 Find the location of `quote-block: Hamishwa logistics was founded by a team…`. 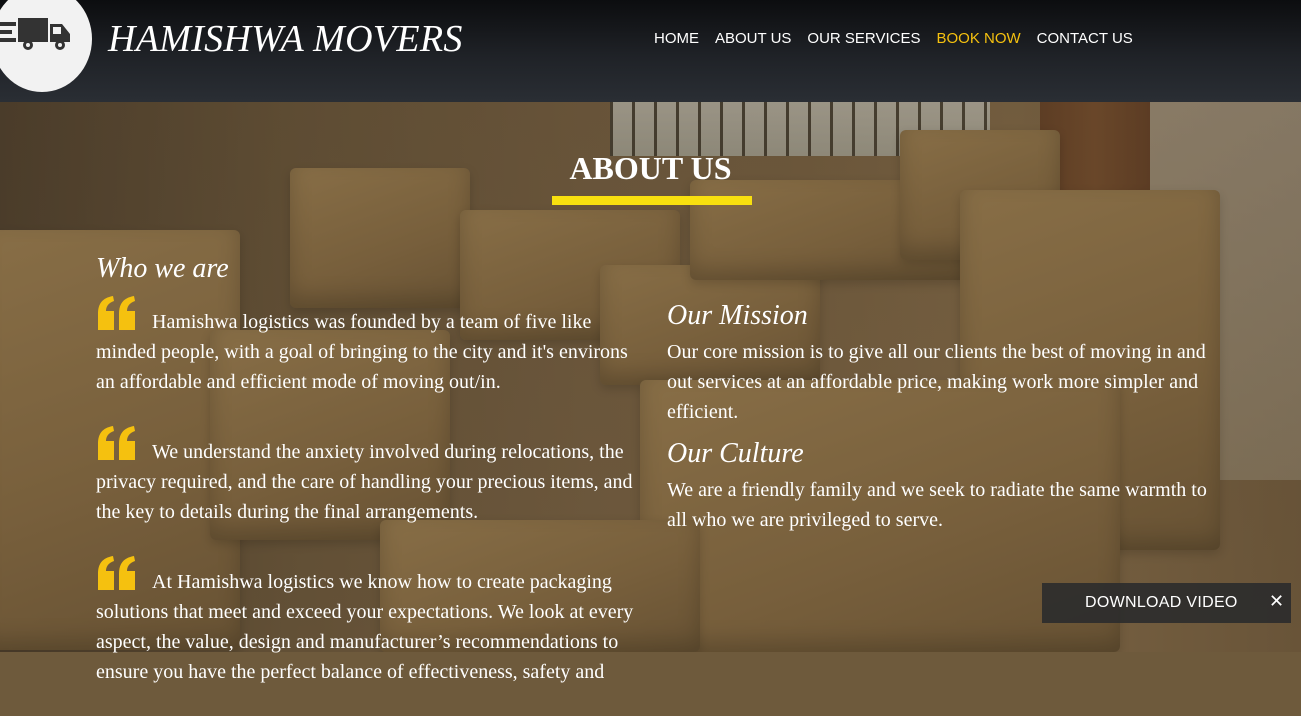

quote-block: Hamishwa logistics was founded by a team… is located at coordinates (368, 346).